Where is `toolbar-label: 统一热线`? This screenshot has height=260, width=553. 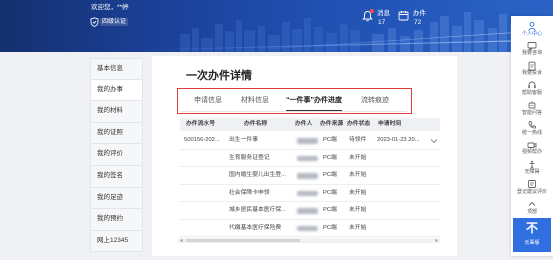
toolbar-label: 统一热线 is located at coordinates (531, 132).